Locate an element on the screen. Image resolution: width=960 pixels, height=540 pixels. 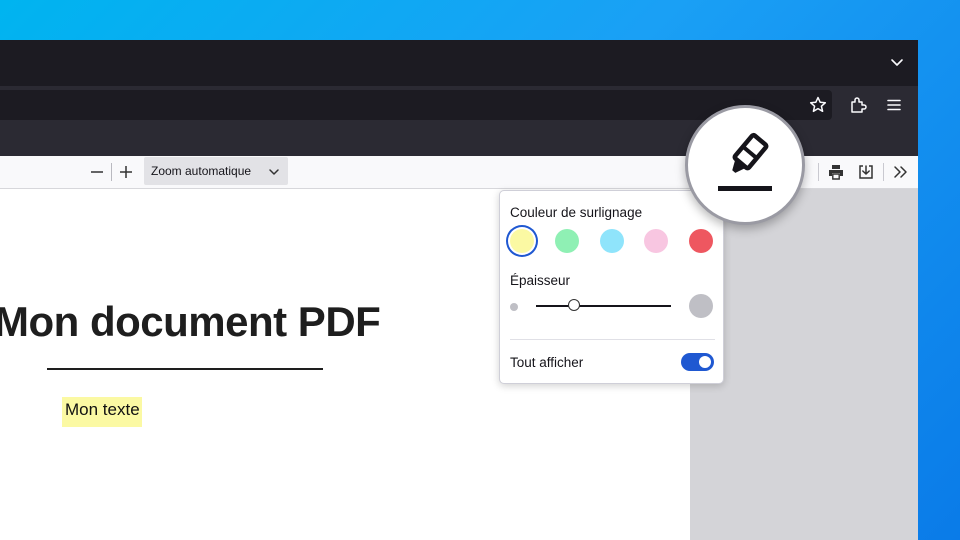
toggle-knob is located at coordinates (705, 362).